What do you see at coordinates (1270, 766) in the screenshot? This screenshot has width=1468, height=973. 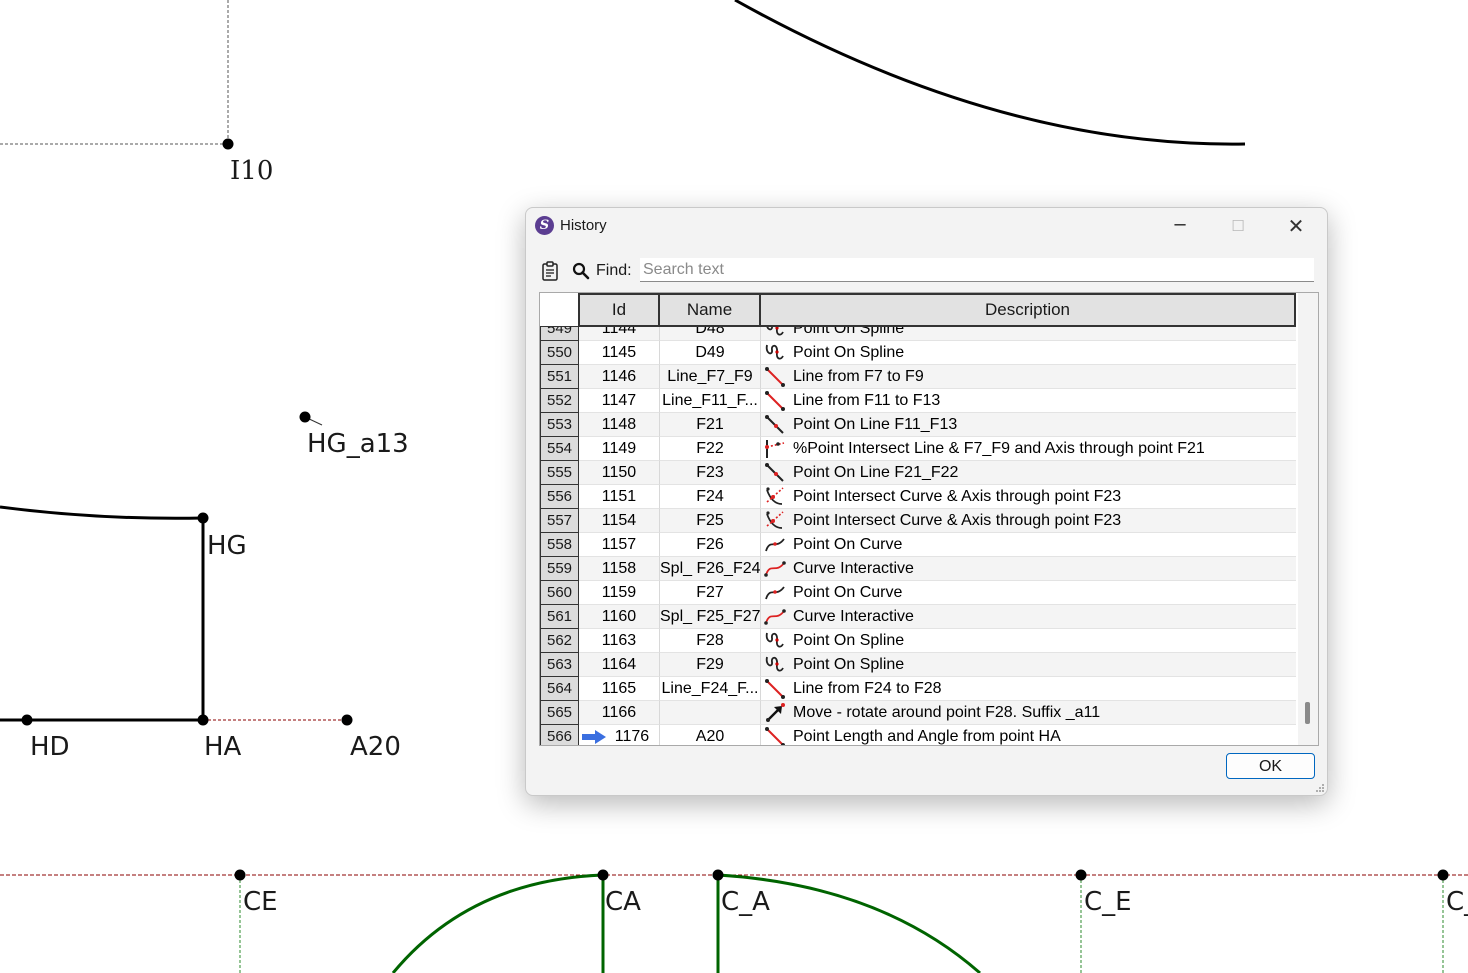 I see `ok-button: OK` at bounding box center [1270, 766].